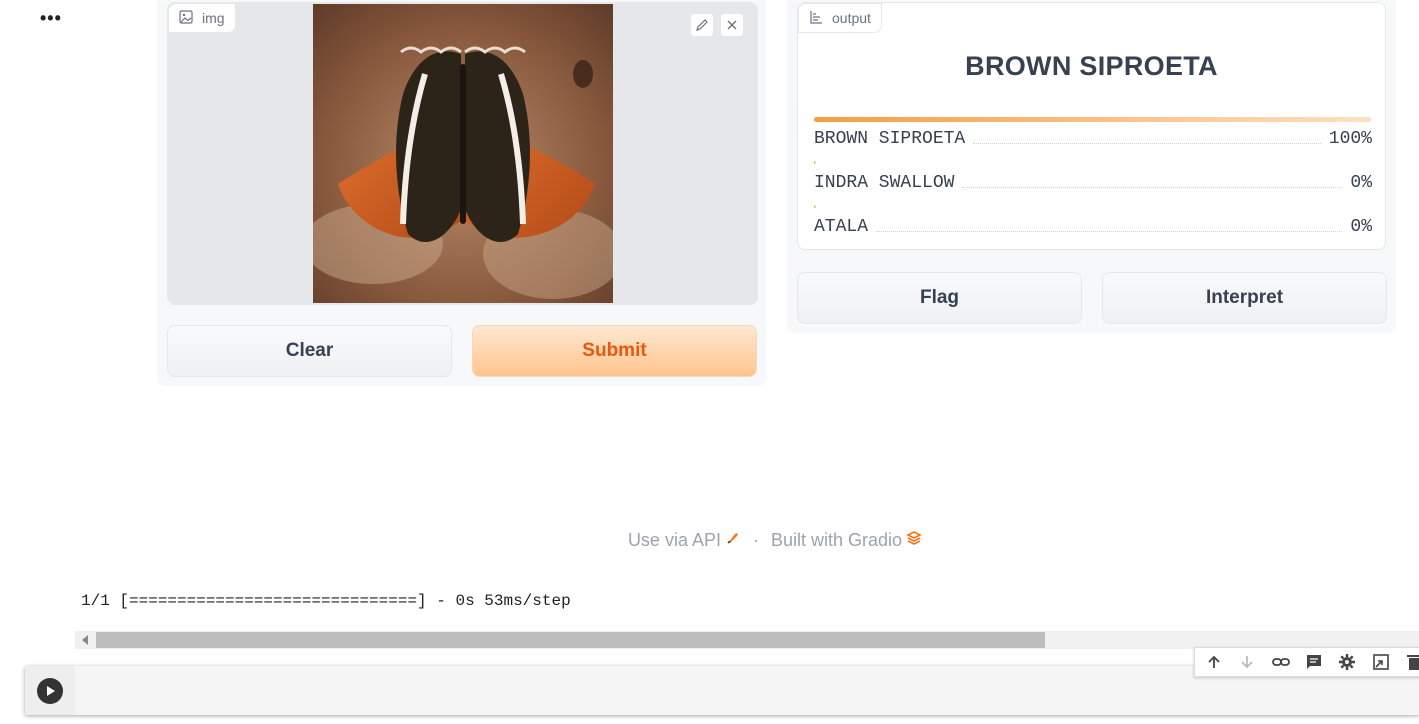 The image size is (1419, 724). Describe the element at coordinates (1347, 662) in the screenshot. I see `gear-icon` at that location.